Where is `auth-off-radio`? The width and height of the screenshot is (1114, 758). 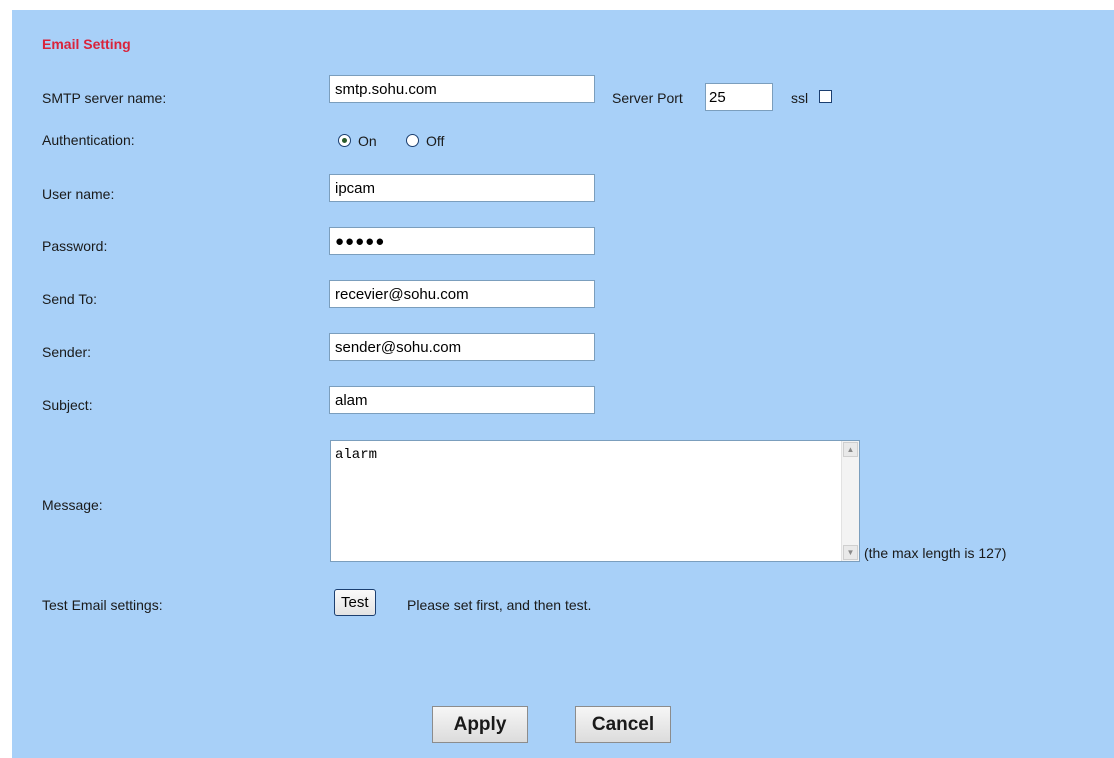 auth-off-radio is located at coordinates (412, 140).